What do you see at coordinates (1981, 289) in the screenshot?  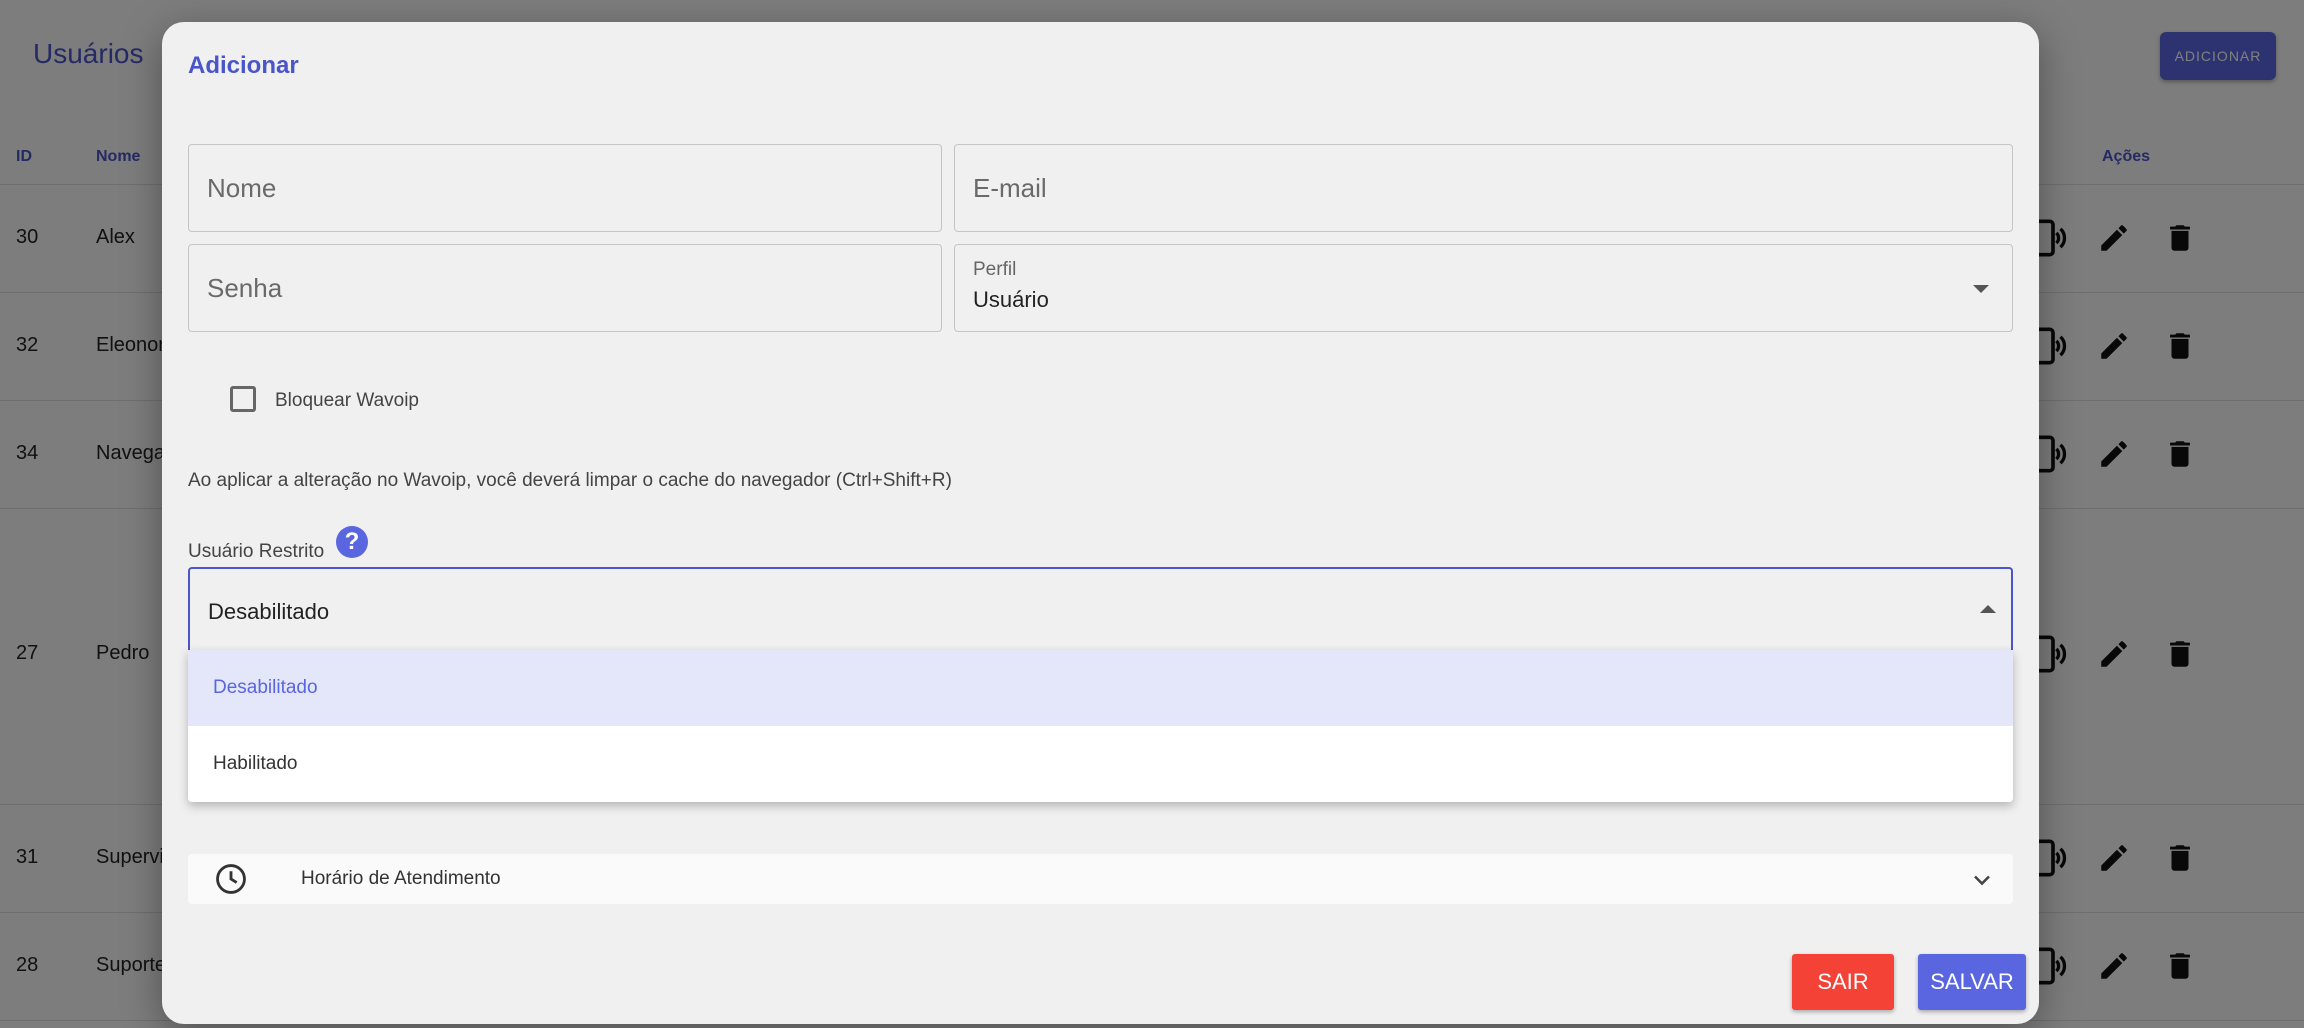 I see `caret-down-icon` at bounding box center [1981, 289].